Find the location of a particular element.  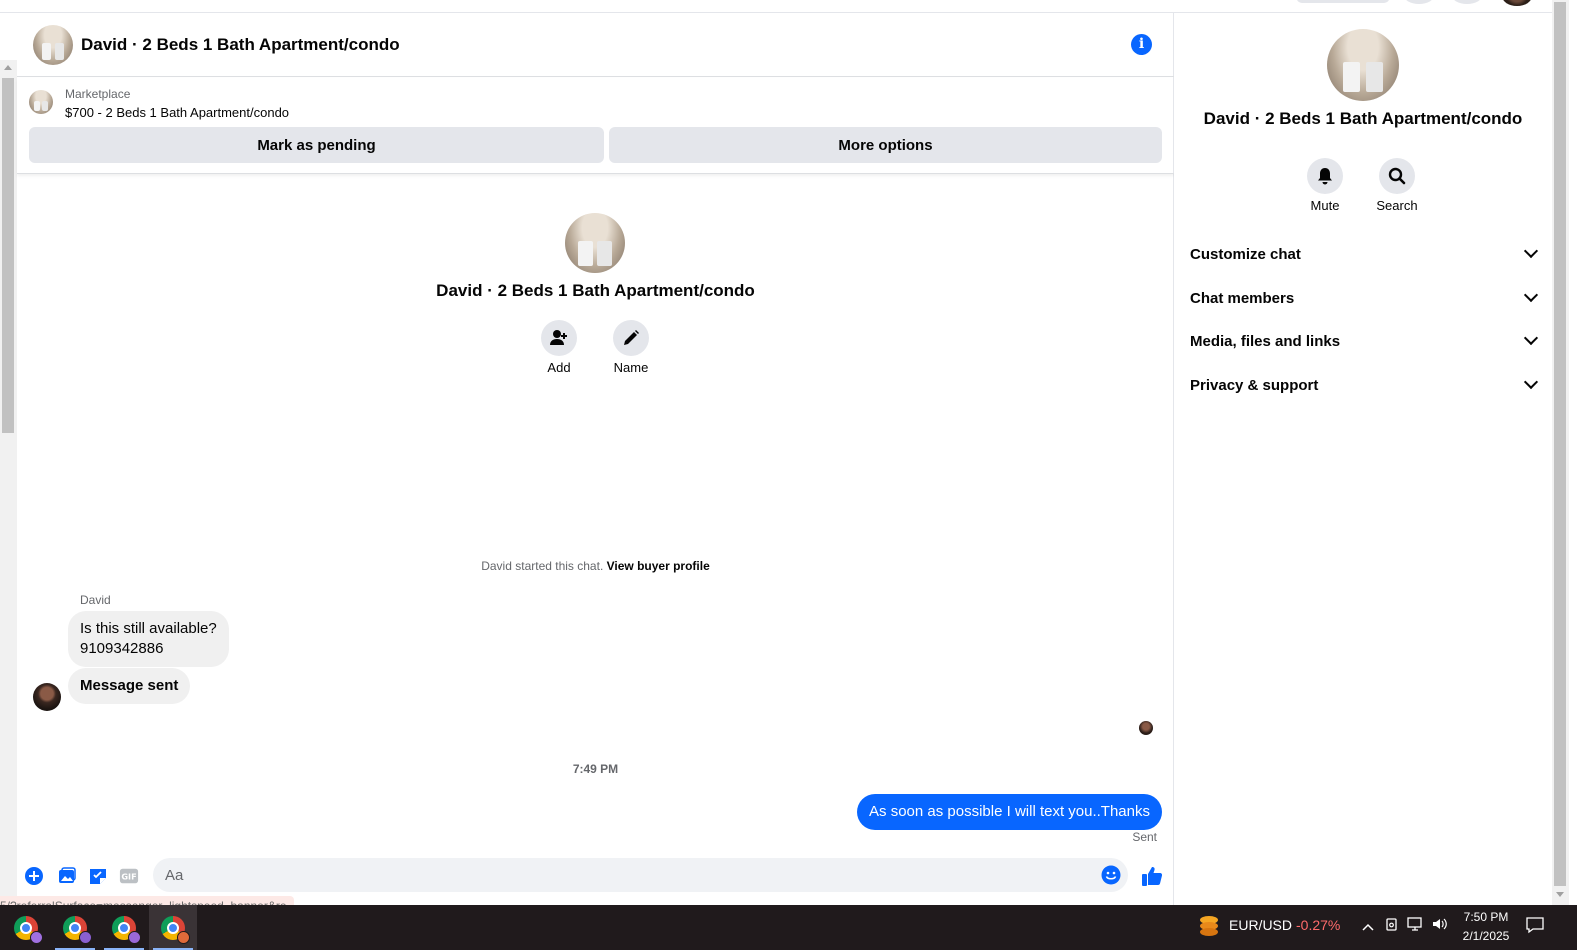

windows-taskbar: EUR/USD -0.27% 7:50 PM 2/1/2025 is located at coordinates (788, 927).